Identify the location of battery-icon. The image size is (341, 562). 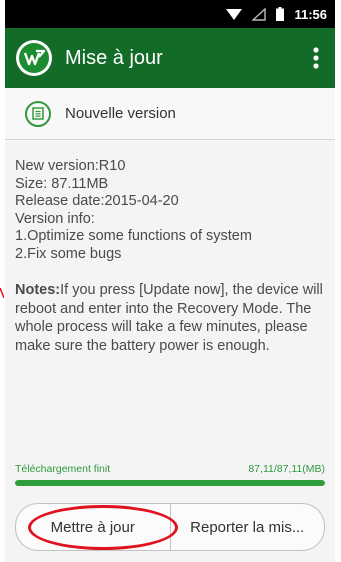
(280, 14).